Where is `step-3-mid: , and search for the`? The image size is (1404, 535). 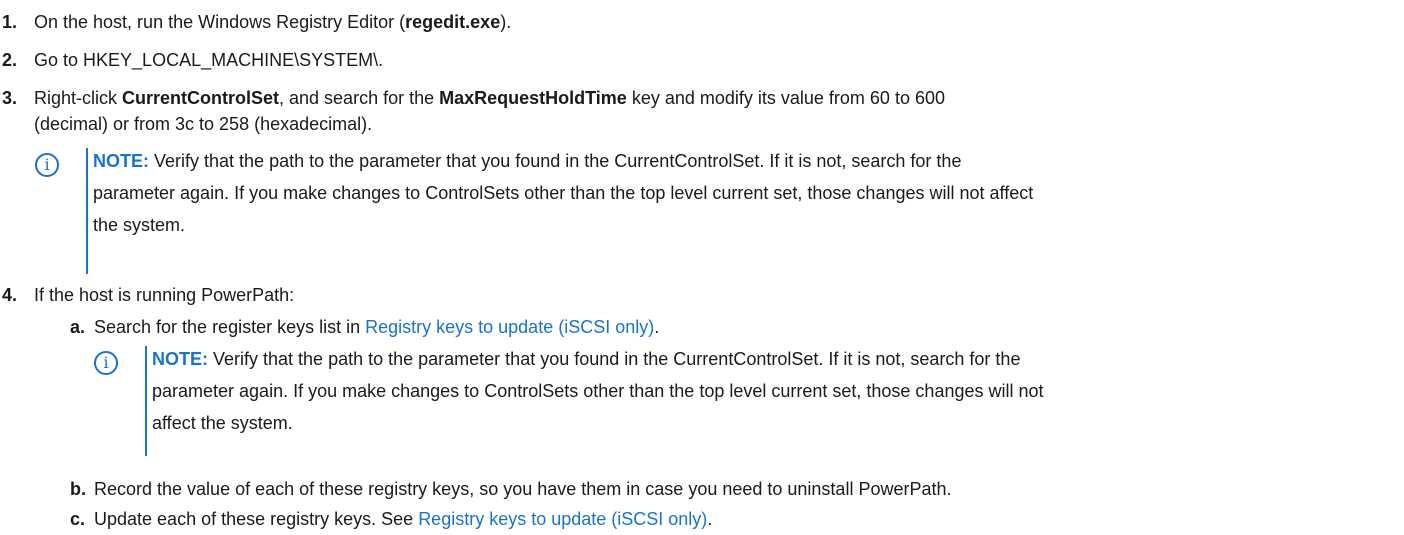
step-3-mid: , and search for the is located at coordinates (359, 98).